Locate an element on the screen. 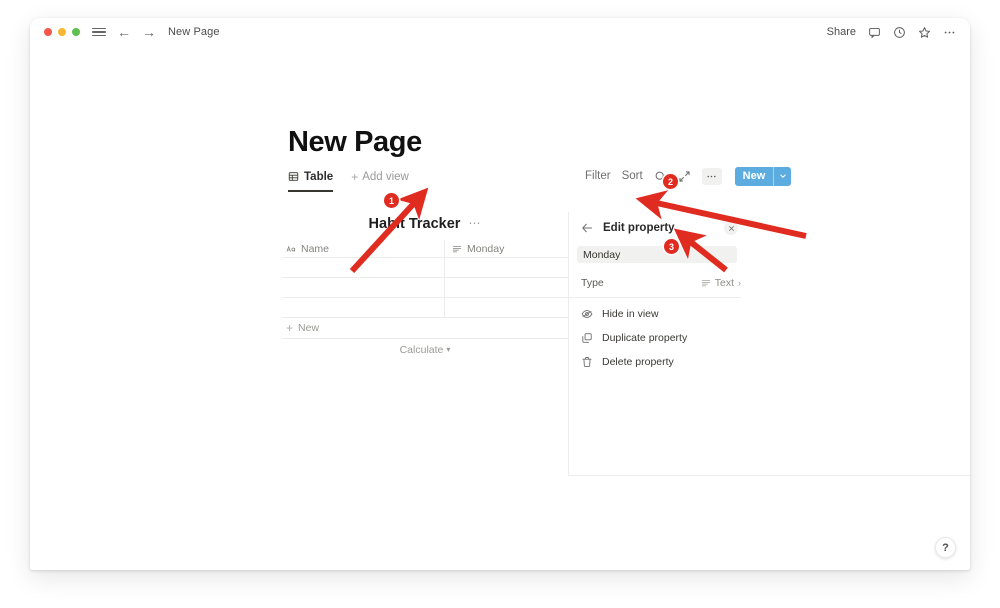 Image resolution: width=1000 pixels, height=608 pixels. back-arrow-icon: ← is located at coordinates (124, 32).